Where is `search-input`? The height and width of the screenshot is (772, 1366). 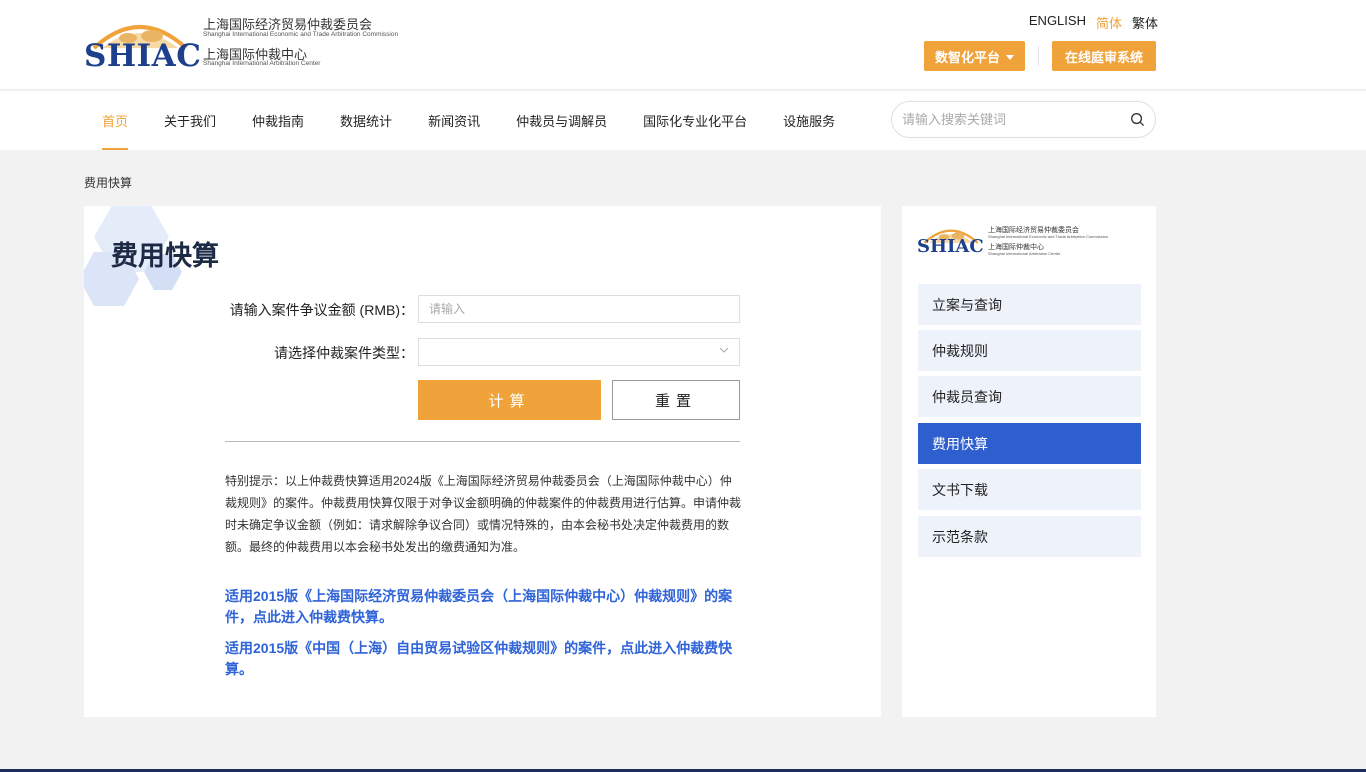
search-input is located at coordinates (1009, 119).